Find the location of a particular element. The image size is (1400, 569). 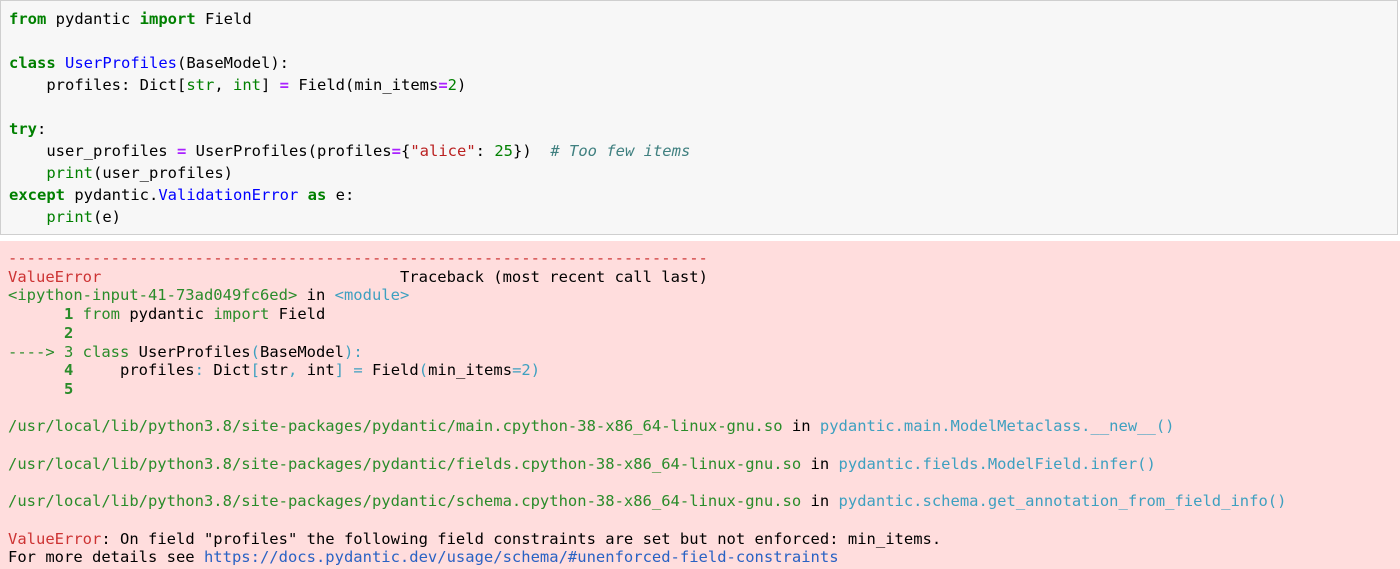

code-line: print(user_profiles) is located at coordinates (121, 173).